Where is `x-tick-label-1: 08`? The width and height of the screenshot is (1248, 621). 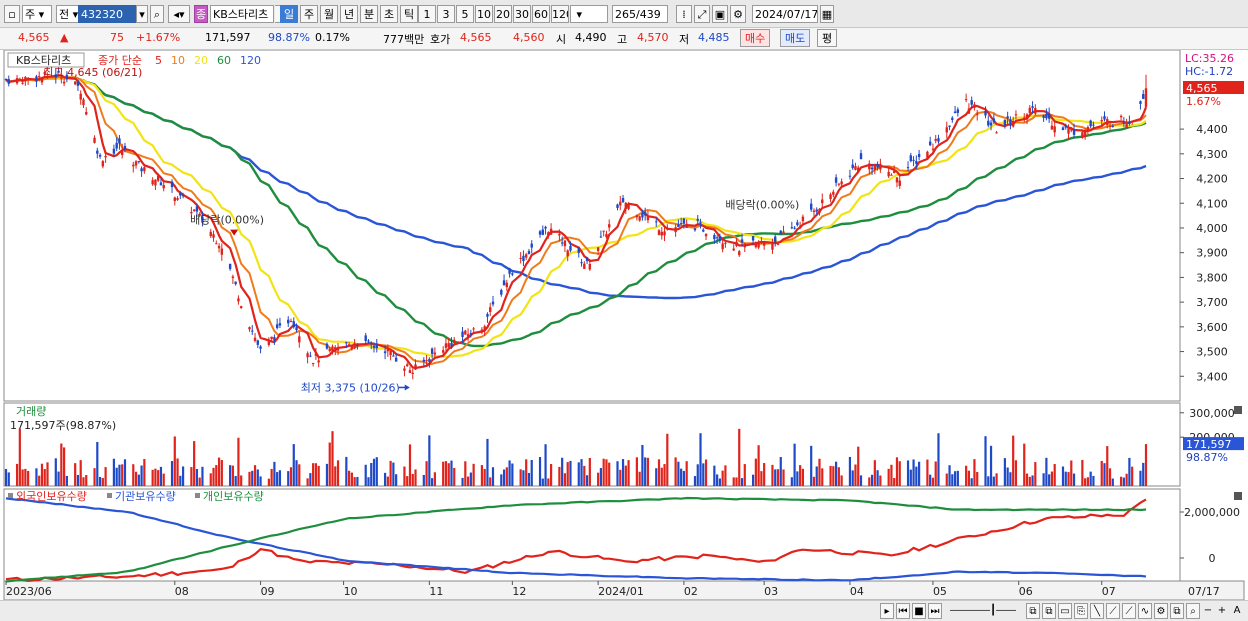 x-tick-label-1: 08 is located at coordinates (182, 591).